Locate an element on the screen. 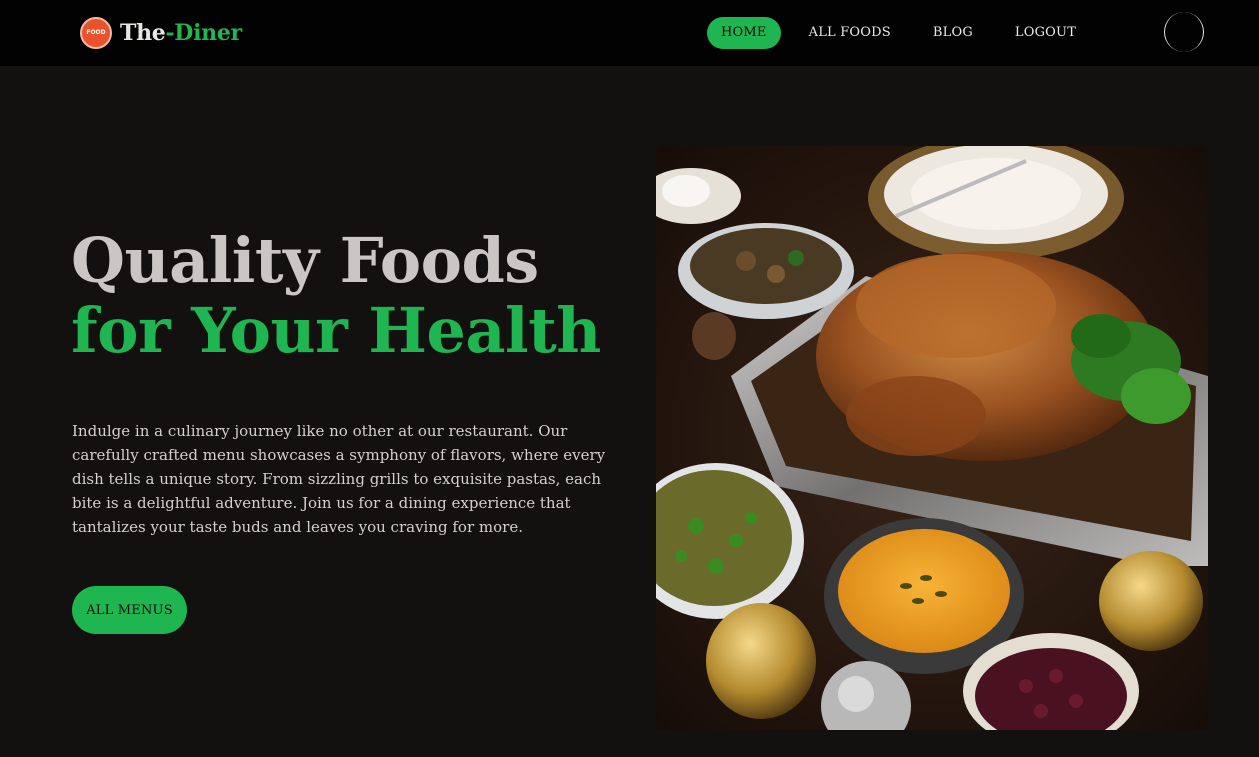 Image resolution: width=1259 pixels, height=757 pixels. all-menus-button: ALL MENUS is located at coordinates (129, 610).